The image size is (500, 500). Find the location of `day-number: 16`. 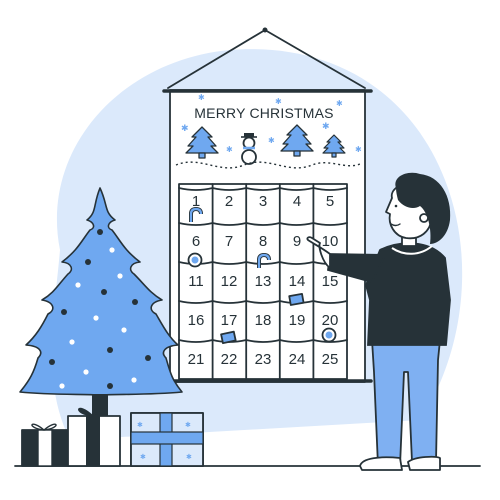

day-number: 16 is located at coordinates (196, 320).